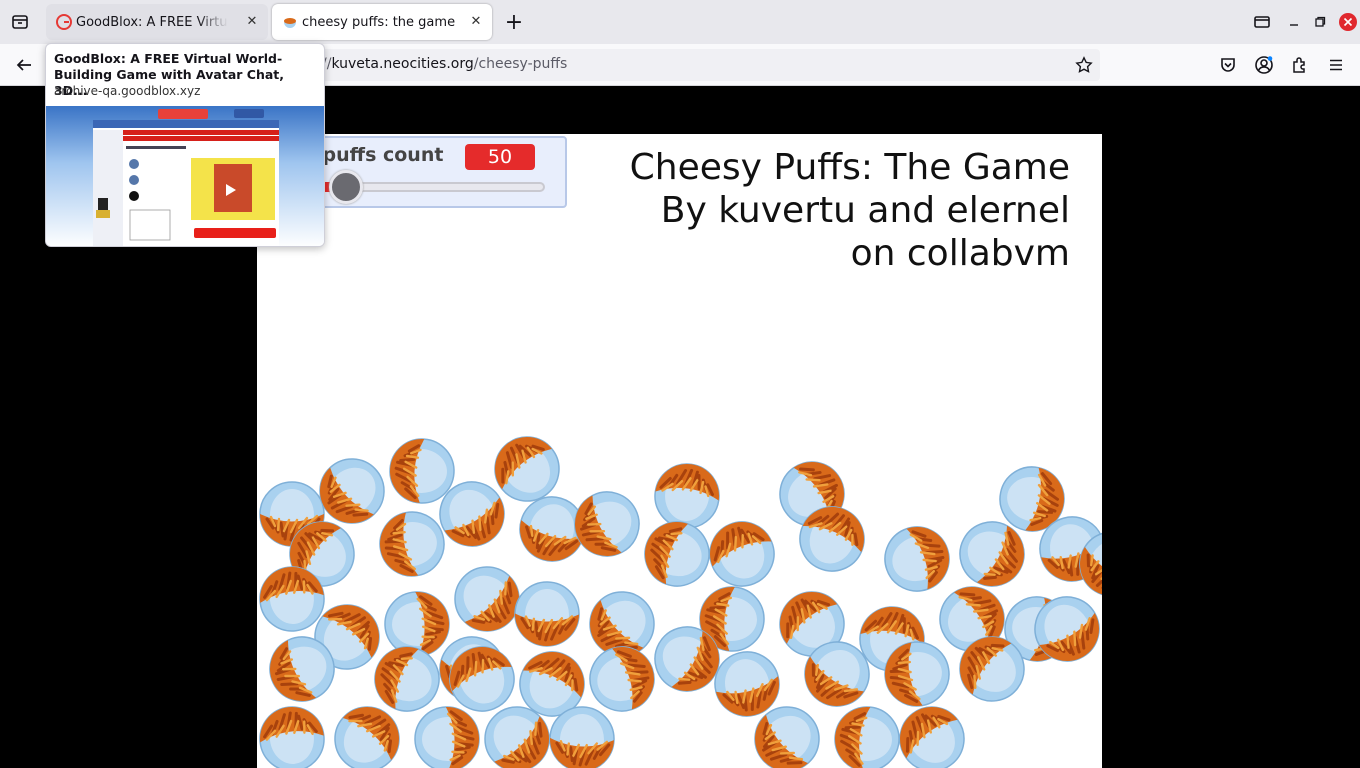 Image resolution: width=1360 pixels, height=768 pixels. What do you see at coordinates (1228, 65) in the screenshot?
I see `pocket-icon` at bounding box center [1228, 65].